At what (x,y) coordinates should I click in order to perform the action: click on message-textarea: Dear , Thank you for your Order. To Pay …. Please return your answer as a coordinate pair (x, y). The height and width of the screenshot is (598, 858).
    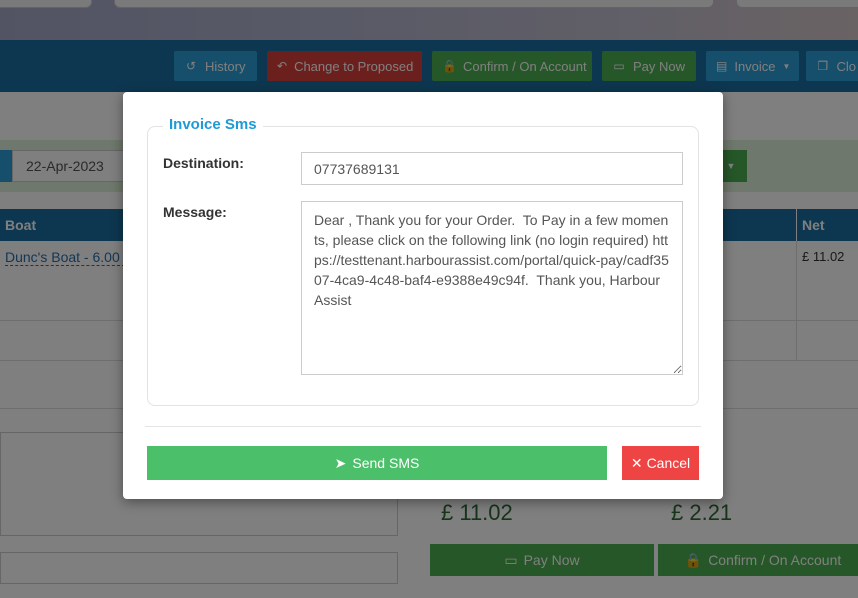
    Looking at the image, I should click on (492, 288).